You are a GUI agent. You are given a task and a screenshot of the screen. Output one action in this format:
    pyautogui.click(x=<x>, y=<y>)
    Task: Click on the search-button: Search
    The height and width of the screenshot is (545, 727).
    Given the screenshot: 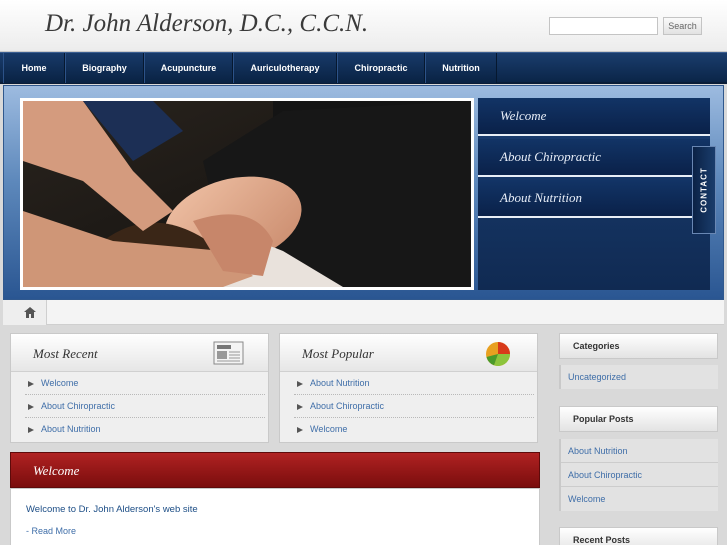 What is the action you would take?
    pyautogui.click(x=682, y=26)
    